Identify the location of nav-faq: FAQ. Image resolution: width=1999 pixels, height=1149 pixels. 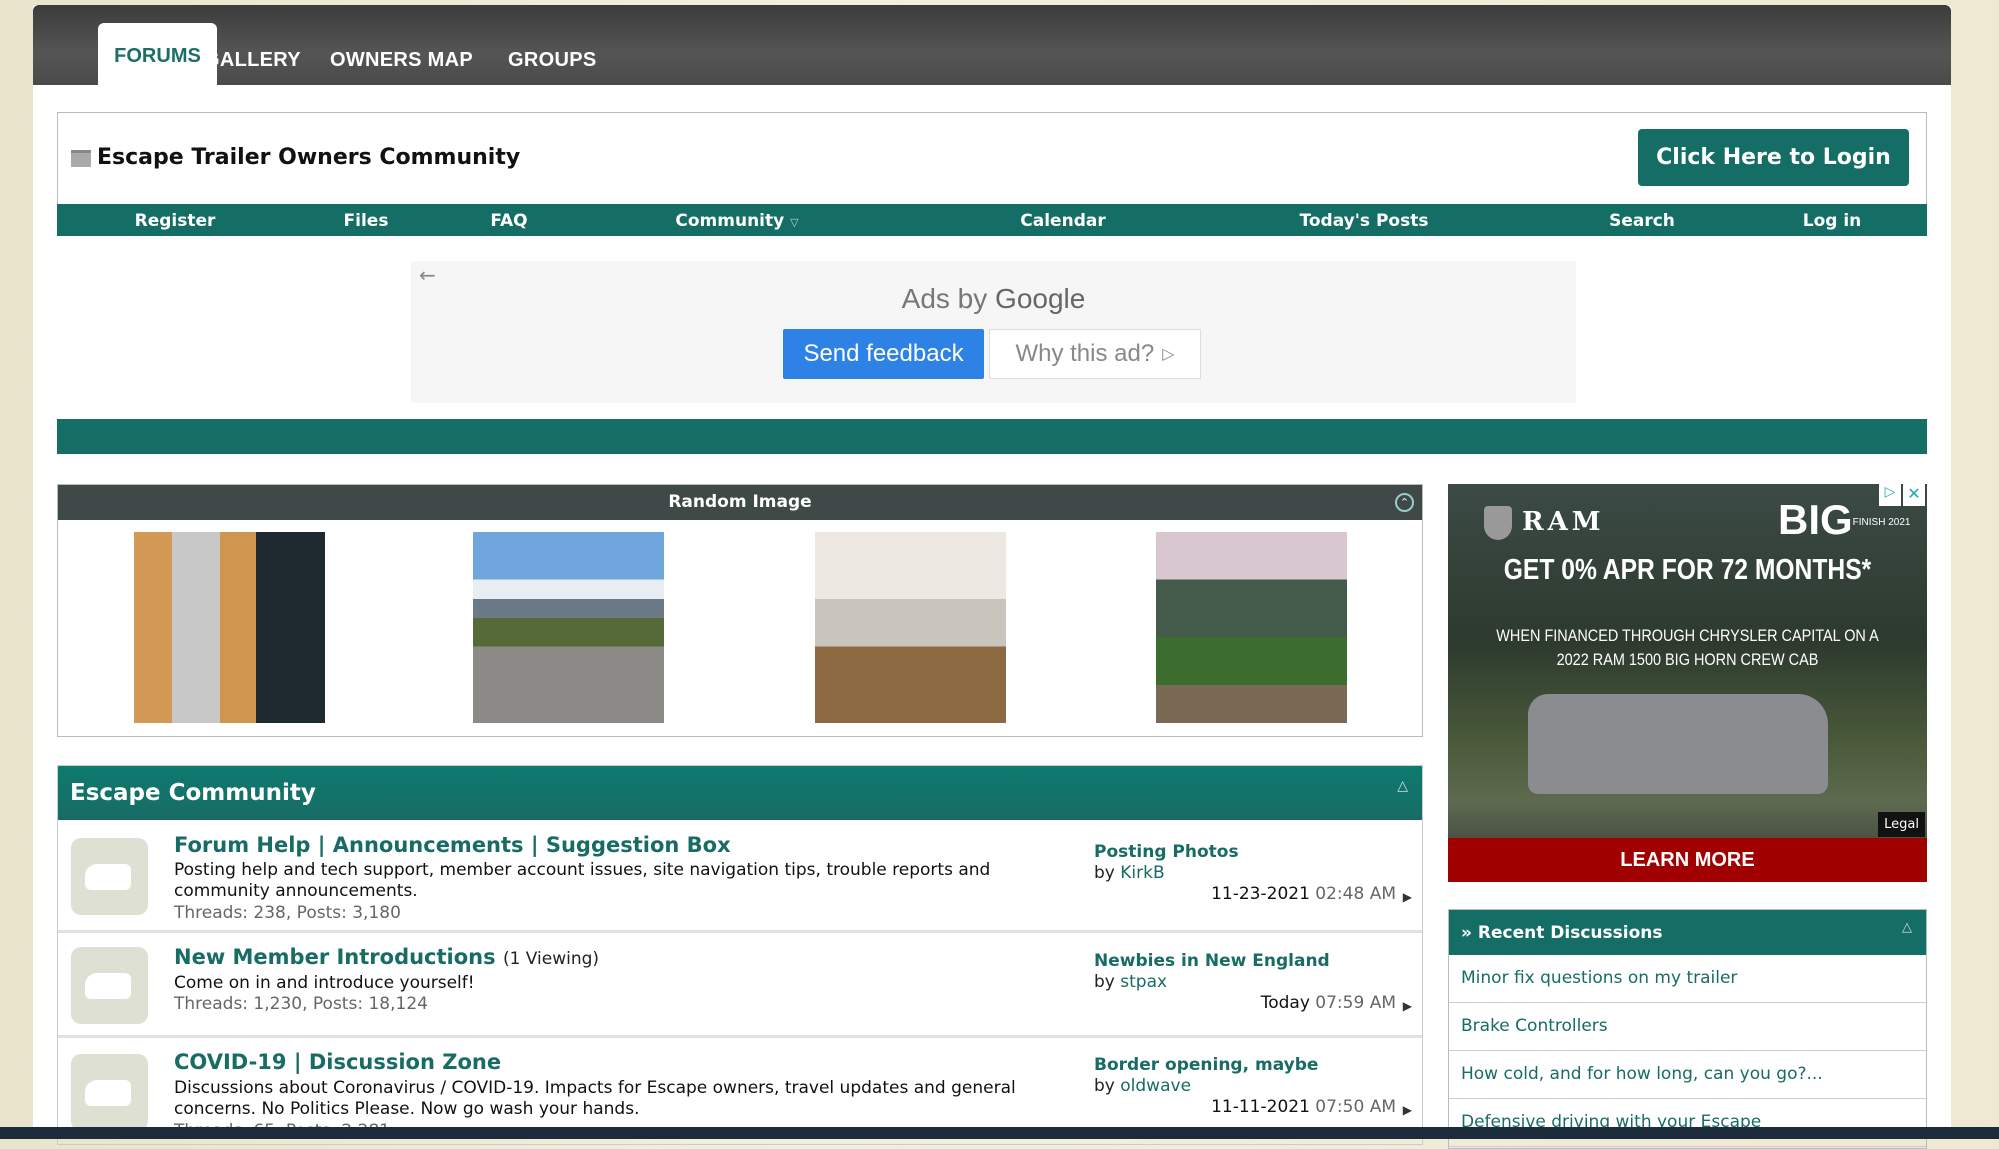
(508, 221).